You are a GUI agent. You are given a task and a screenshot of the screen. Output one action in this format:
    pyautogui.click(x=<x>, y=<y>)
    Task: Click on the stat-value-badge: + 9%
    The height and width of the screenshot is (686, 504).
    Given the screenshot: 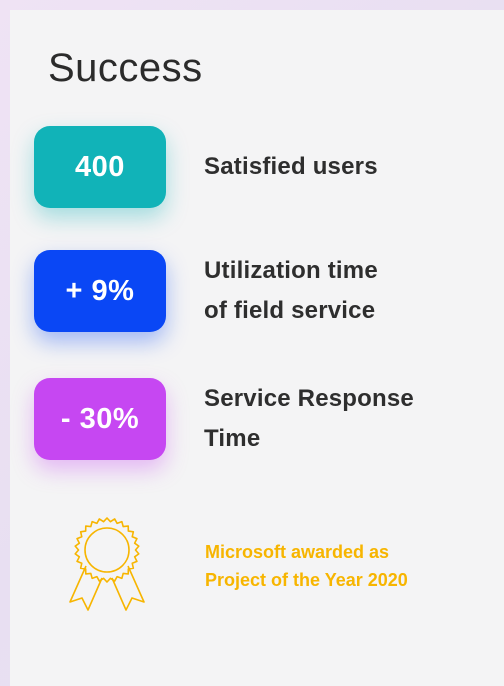 What is the action you would take?
    pyautogui.click(x=100, y=291)
    